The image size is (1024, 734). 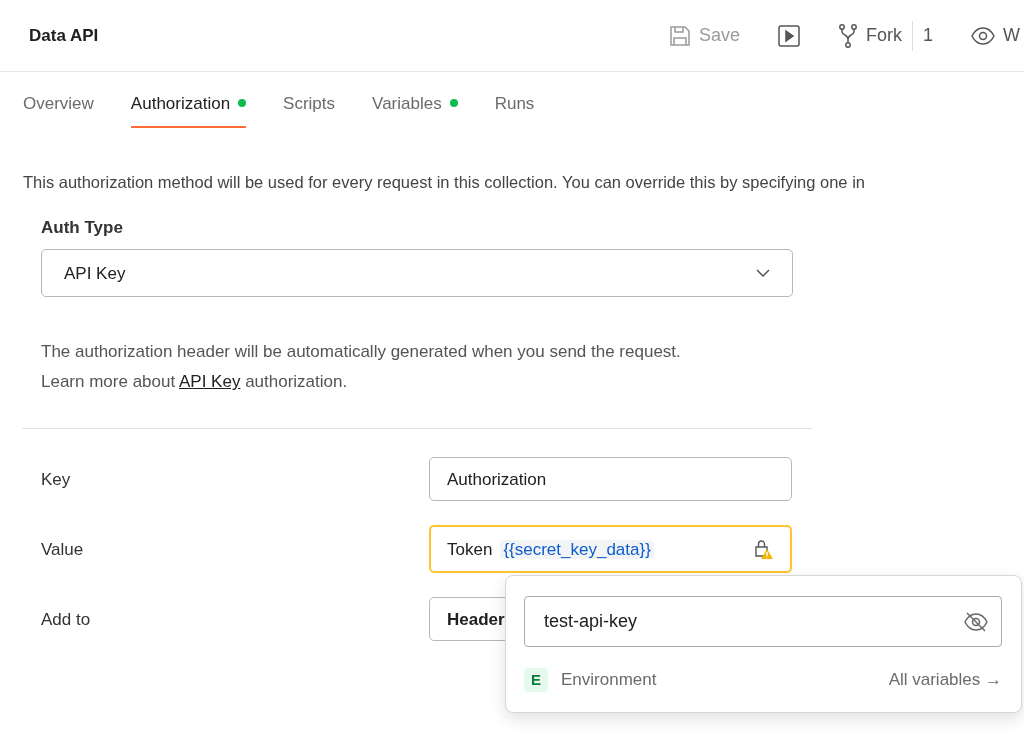 I want to click on fork-icon, so click(x=848, y=35).